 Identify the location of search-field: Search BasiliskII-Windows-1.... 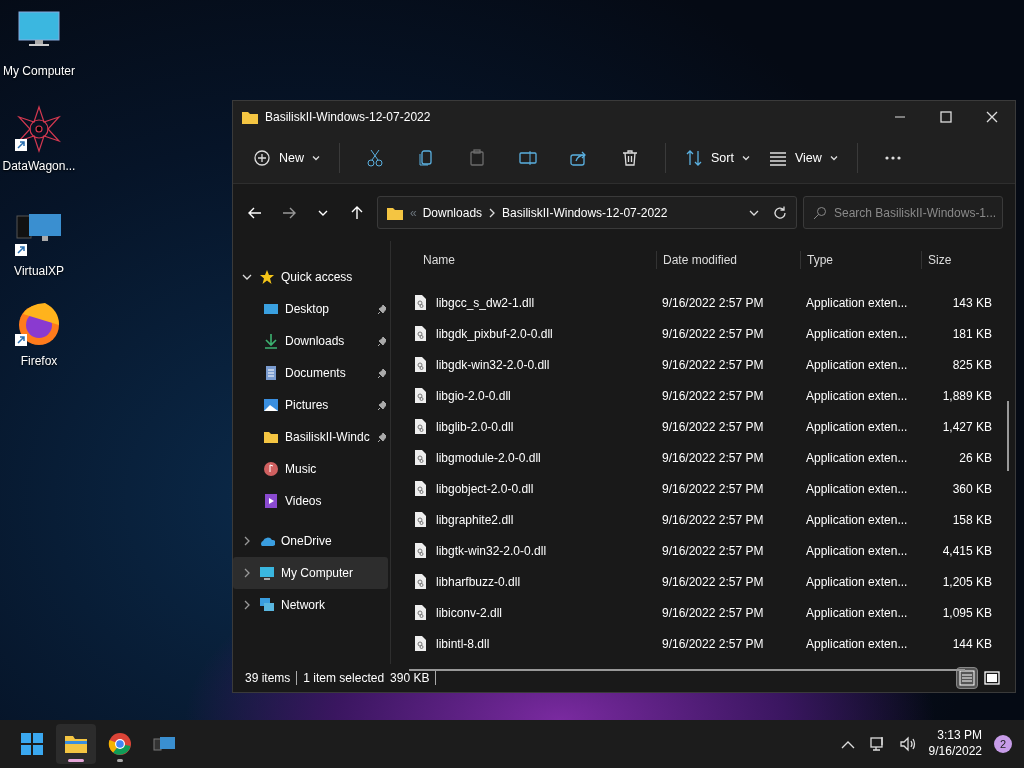
(903, 213).